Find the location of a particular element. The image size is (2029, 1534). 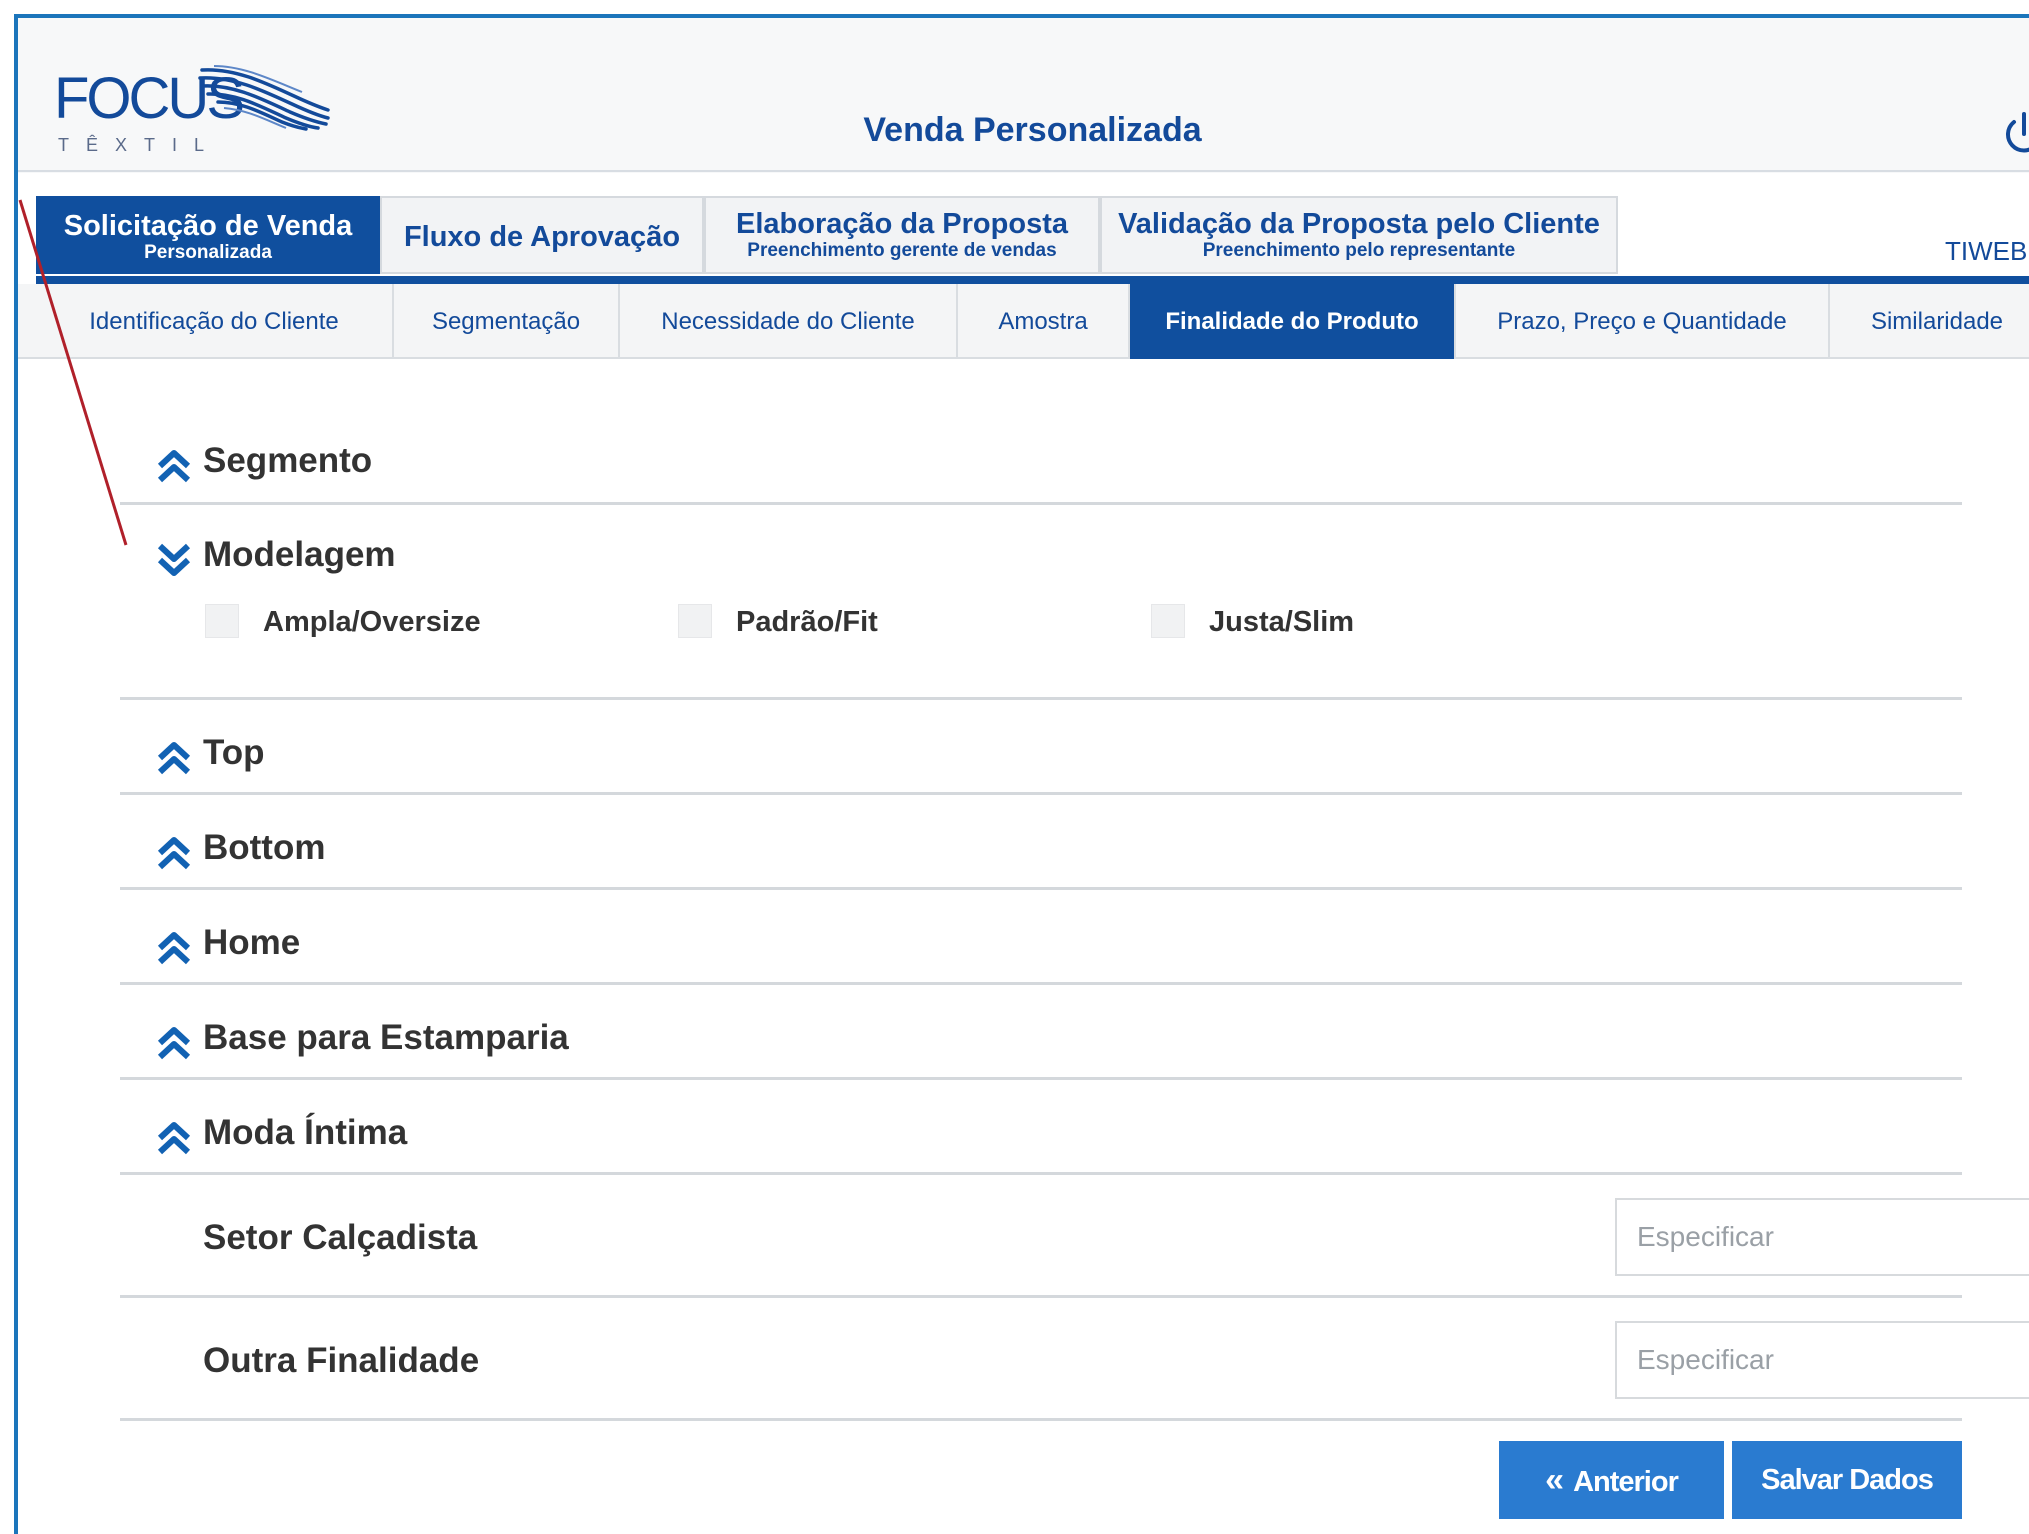

header: FOCUS TÊXTIL Venda Personalizada is located at coordinates (1023, 95).